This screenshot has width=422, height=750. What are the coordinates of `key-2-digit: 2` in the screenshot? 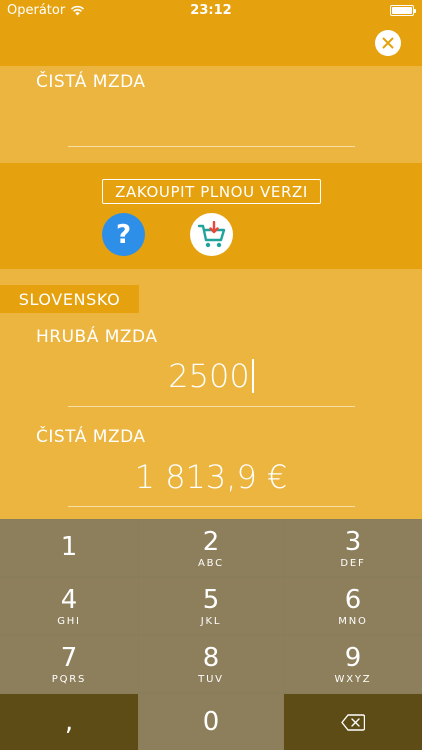 It's located at (211, 541).